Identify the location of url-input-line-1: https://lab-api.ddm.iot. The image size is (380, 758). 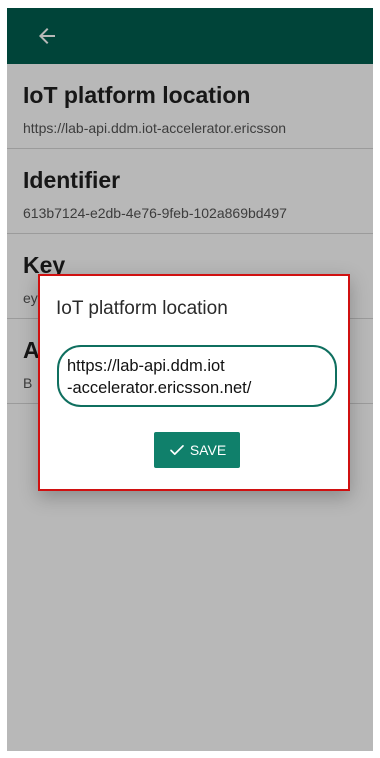
(146, 366).